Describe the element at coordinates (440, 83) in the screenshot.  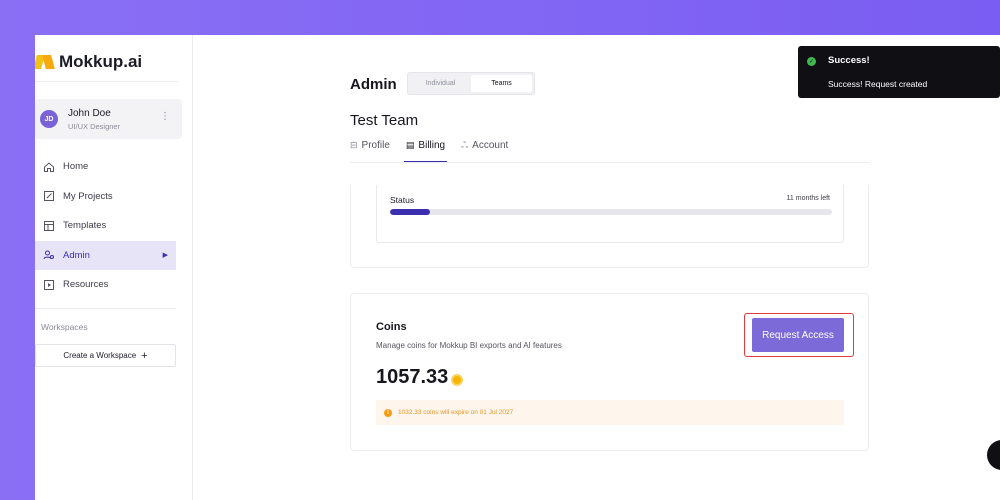
I see `segment-individual: Individual` at that location.